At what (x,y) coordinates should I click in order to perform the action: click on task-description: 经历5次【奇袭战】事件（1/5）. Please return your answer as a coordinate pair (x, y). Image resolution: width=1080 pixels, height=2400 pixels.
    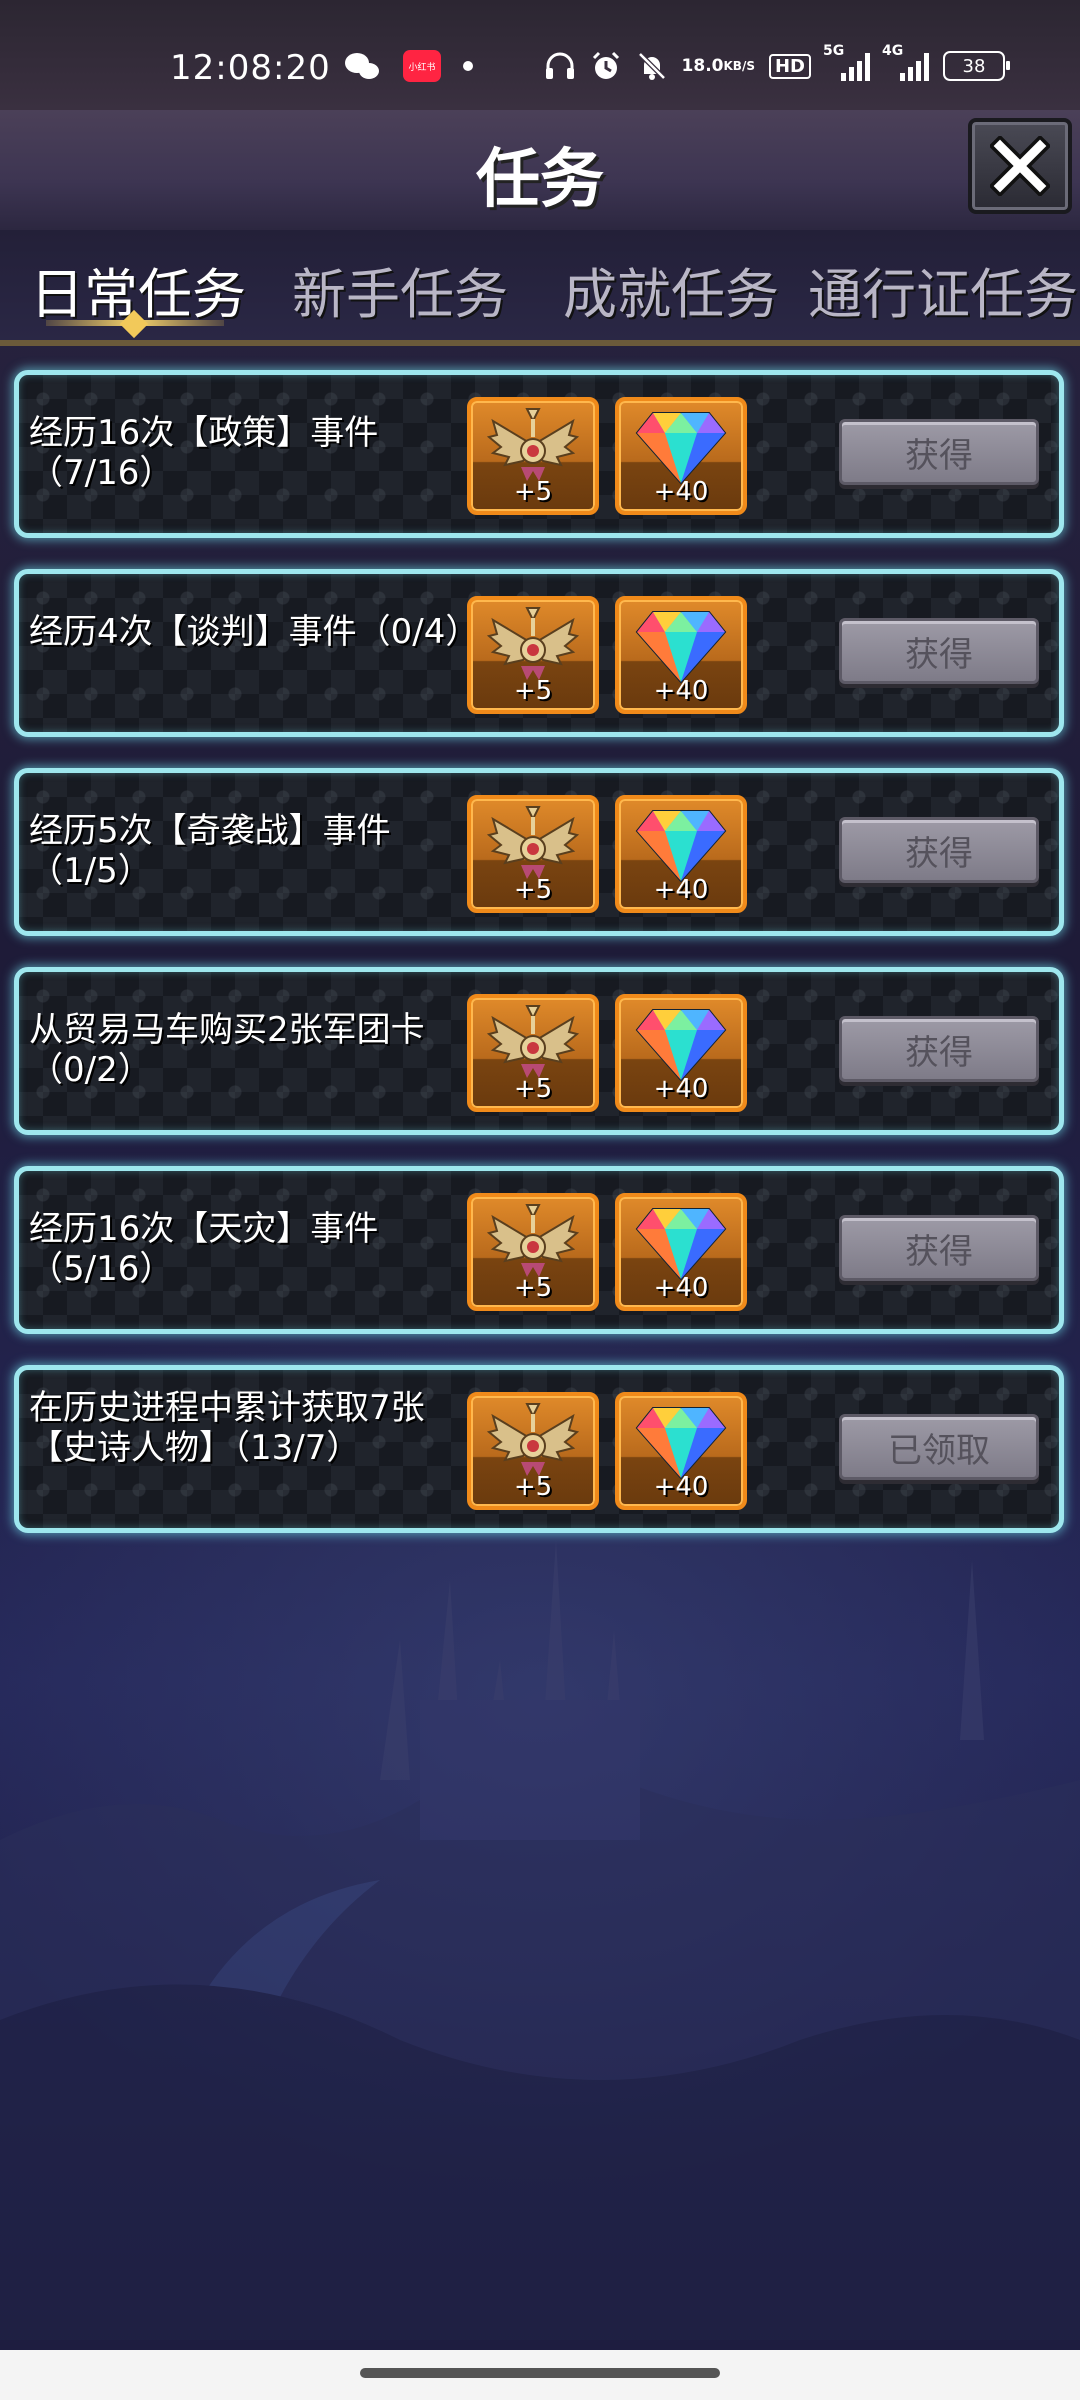
    Looking at the image, I should click on (210, 851).